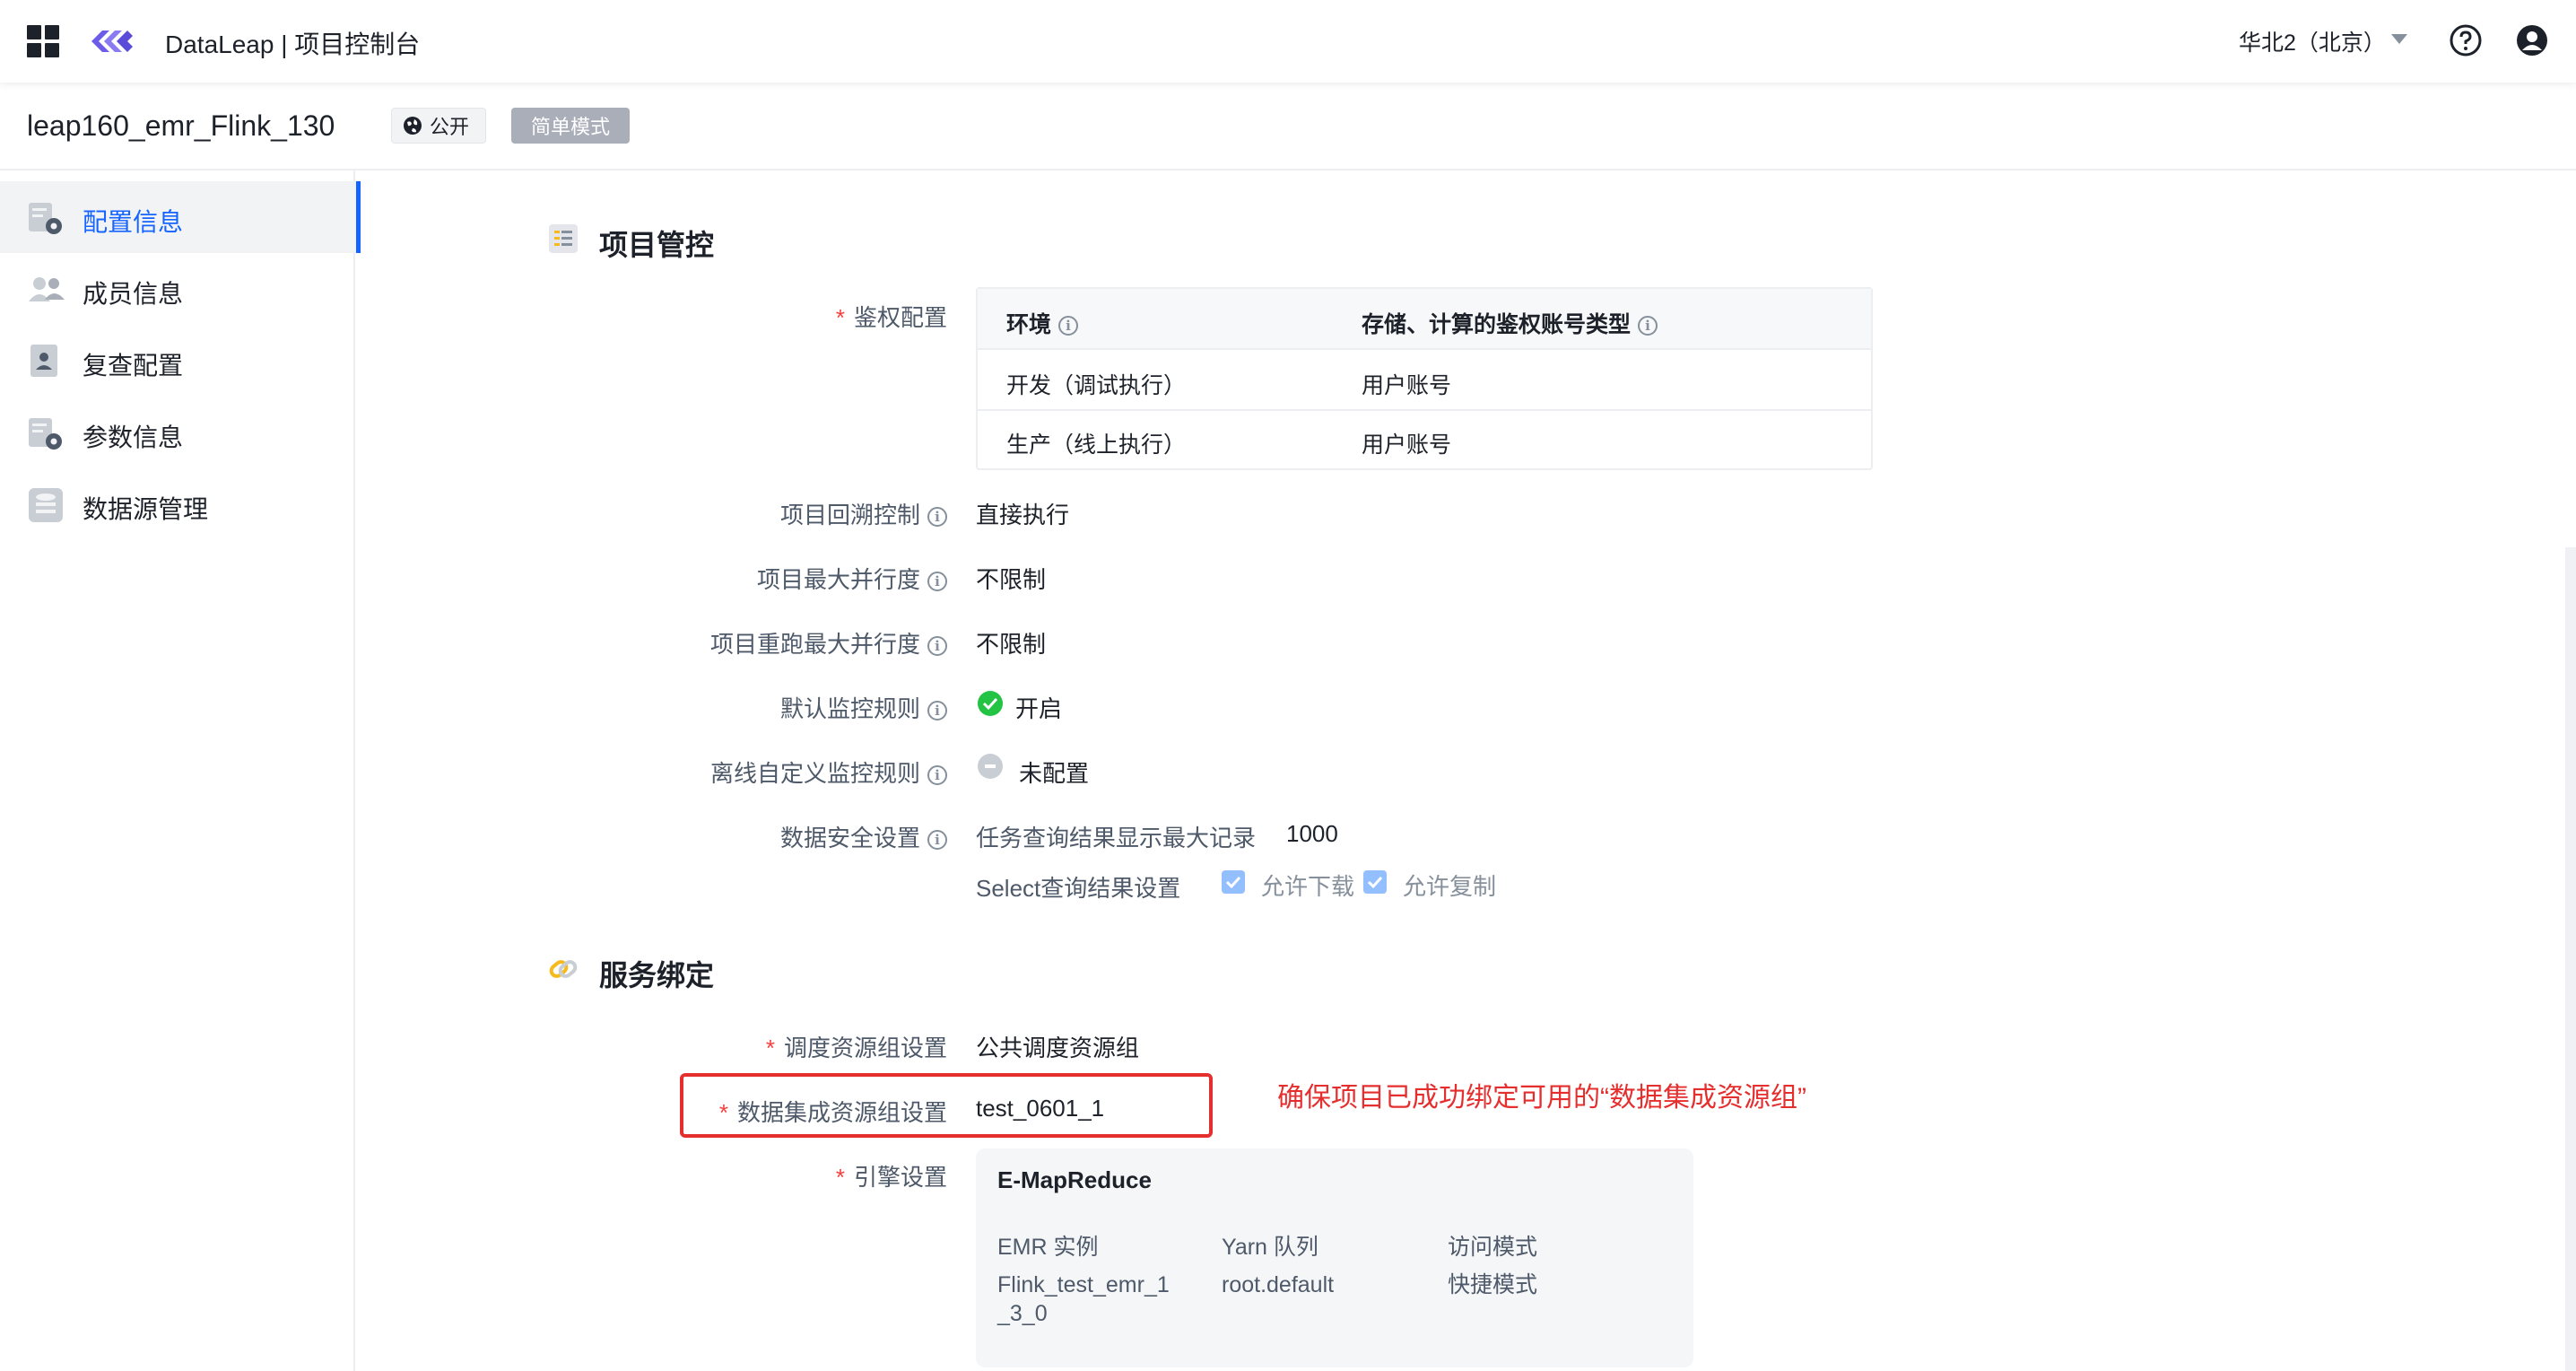 This screenshot has width=2576, height=1371. Describe the element at coordinates (1048, 1247) in the screenshot. I see `engine-header-instance: EMR 实例` at that location.